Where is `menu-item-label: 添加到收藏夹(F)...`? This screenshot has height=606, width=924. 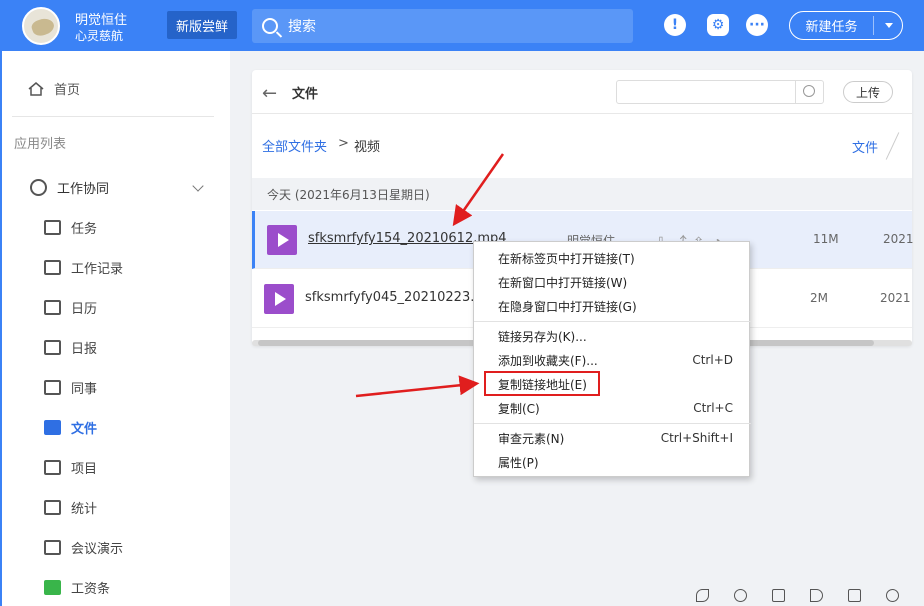
menu-item-label: 添加到收藏夹(F)... is located at coordinates (548, 360).